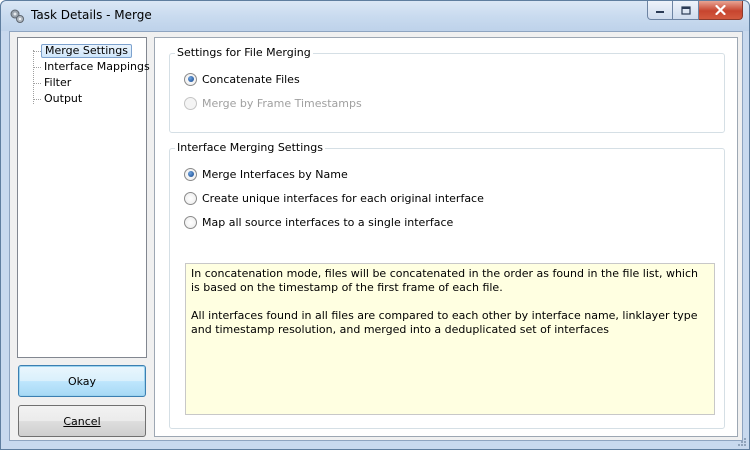 The width and height of the screenshot is (750, 450). What do you see at coordinates (282, 103) in the screenshot?
I see `merge-by-timestamps-label: Merge by Frame Timestamps` at bounding box center [282, 103].